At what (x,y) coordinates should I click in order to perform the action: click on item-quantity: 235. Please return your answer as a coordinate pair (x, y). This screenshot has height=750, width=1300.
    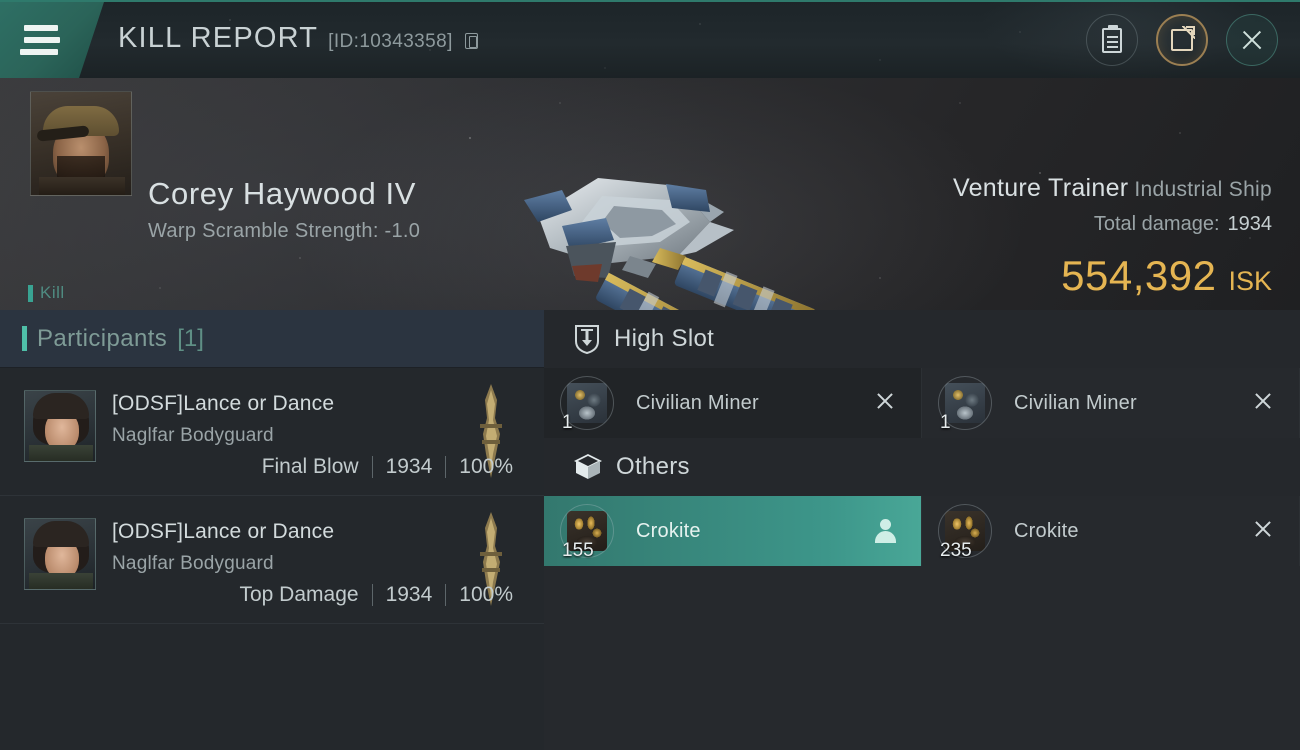
    Looking at the image, I should click on (956, 550).